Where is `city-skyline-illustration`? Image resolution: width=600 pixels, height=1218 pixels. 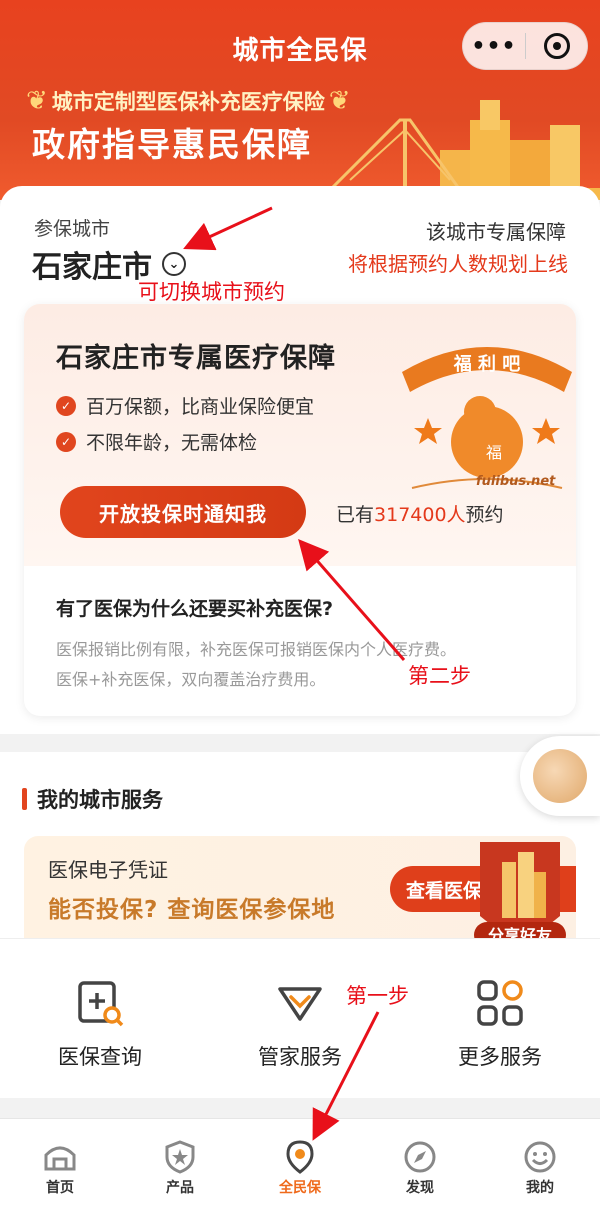 city-skyline-illustration is located at coordinates (460, 150).